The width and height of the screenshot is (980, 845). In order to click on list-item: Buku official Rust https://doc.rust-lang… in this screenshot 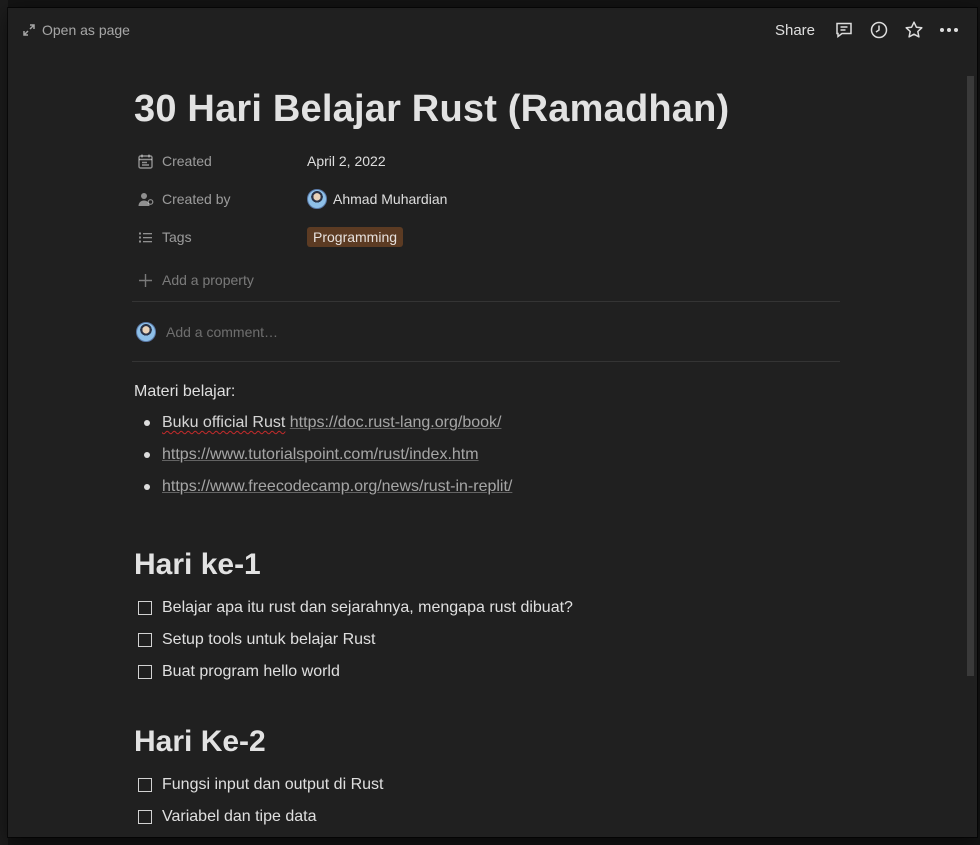, I will do `click(317, 423)`.